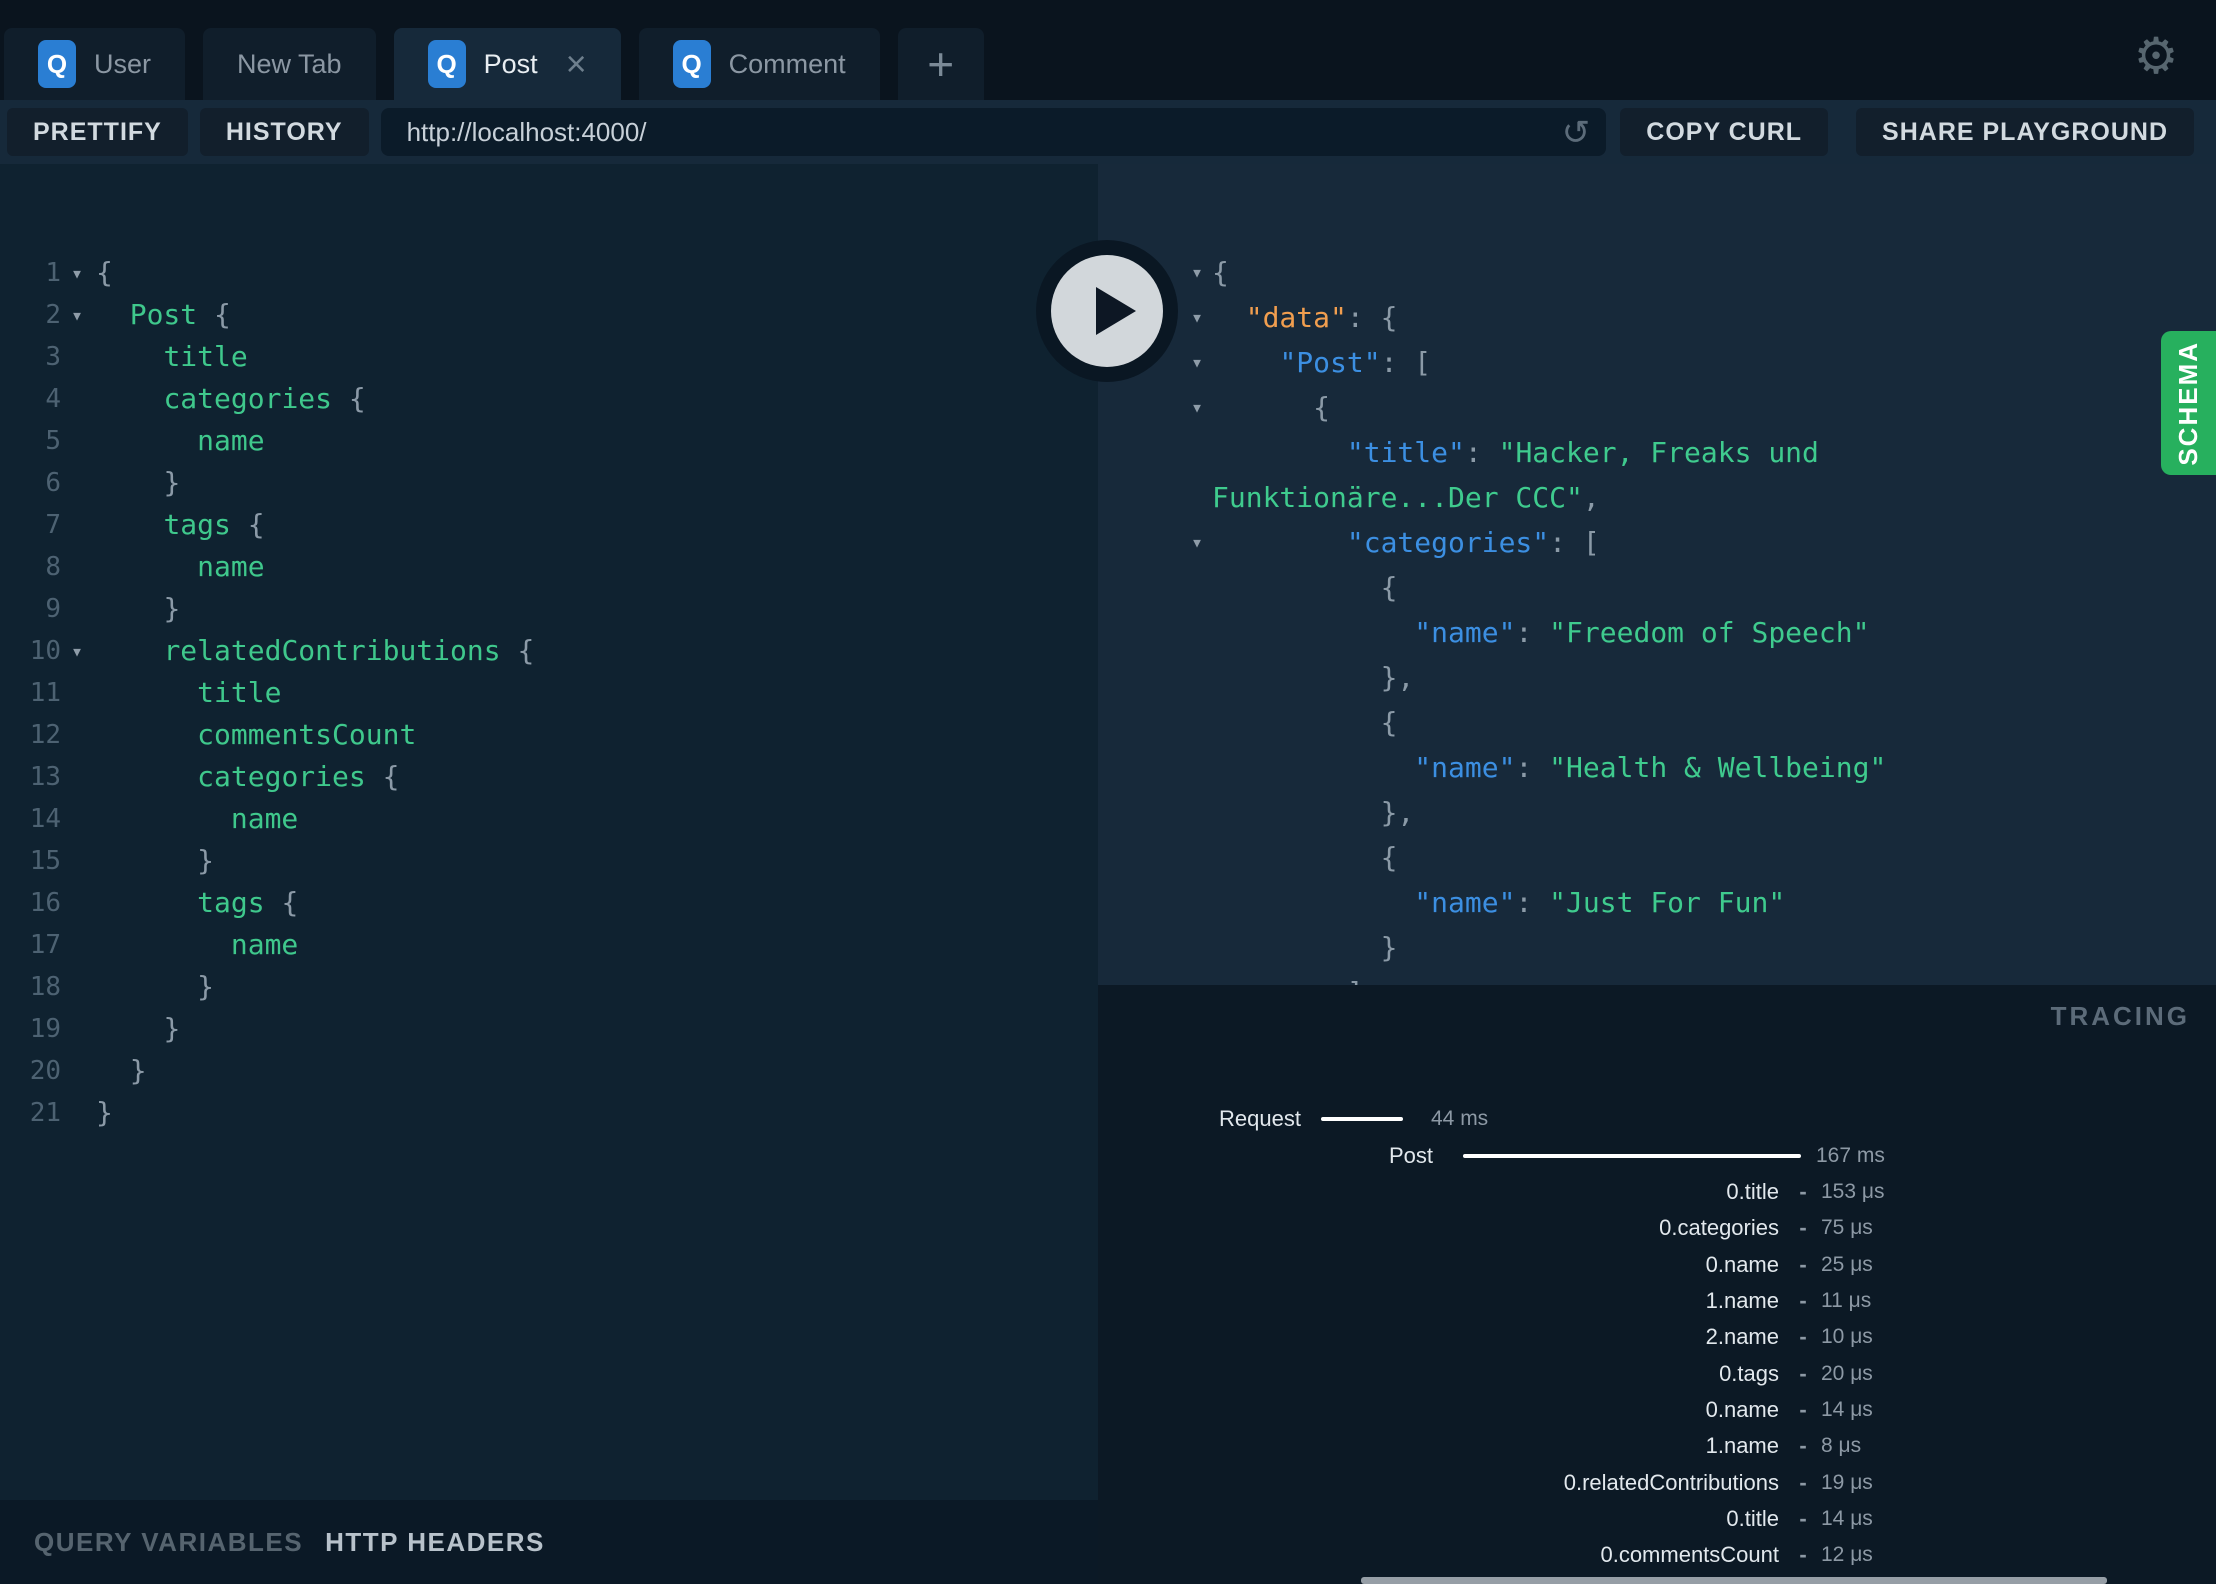 This screenshot has width=2216, height=1584. I want to click on code-text: name, so click(264, 944).